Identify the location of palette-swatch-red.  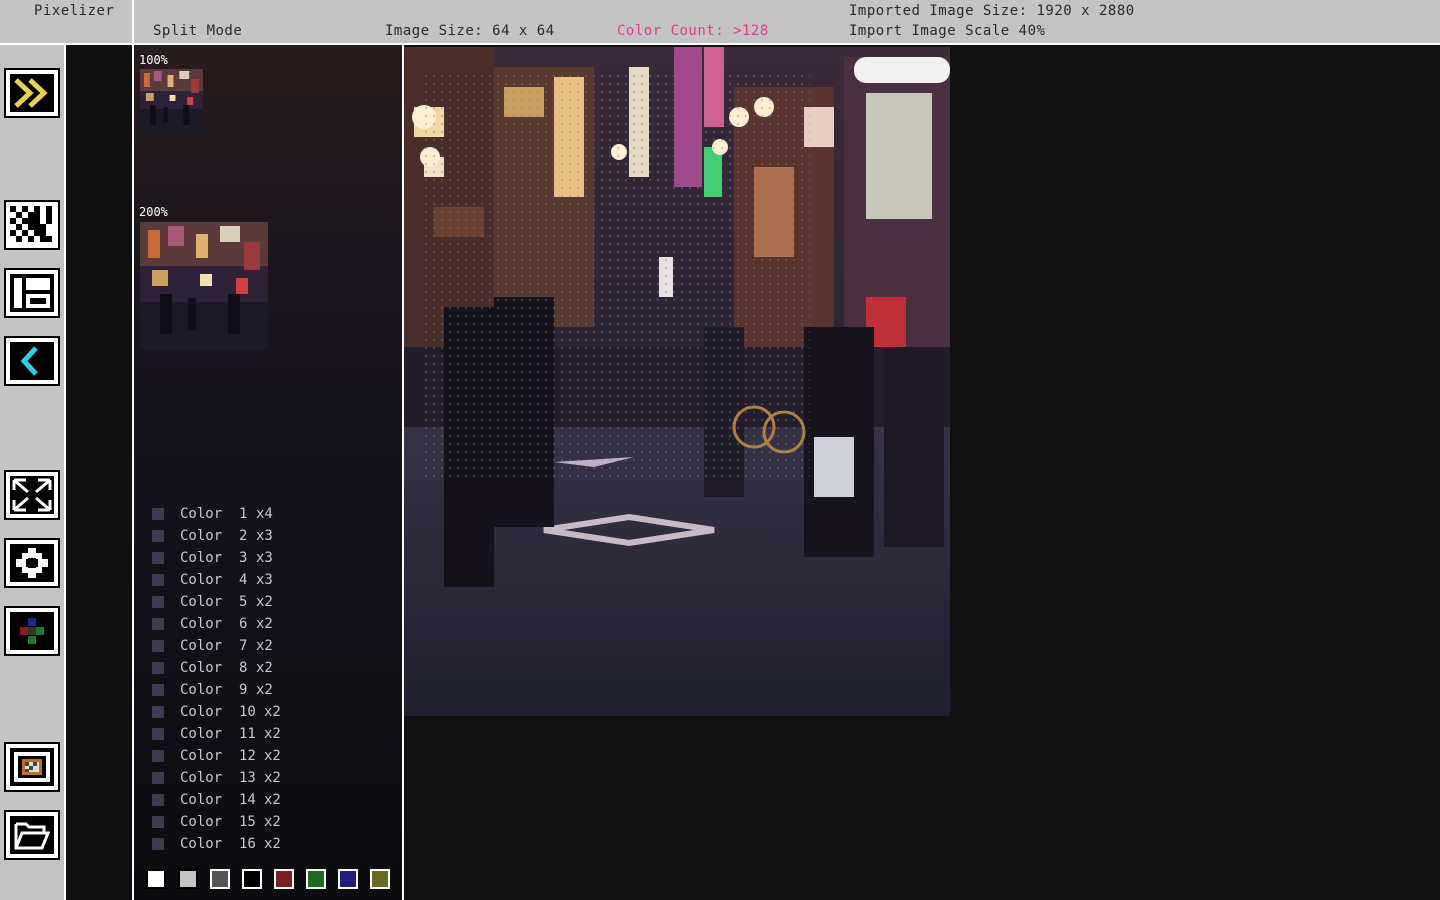
(284, 879).